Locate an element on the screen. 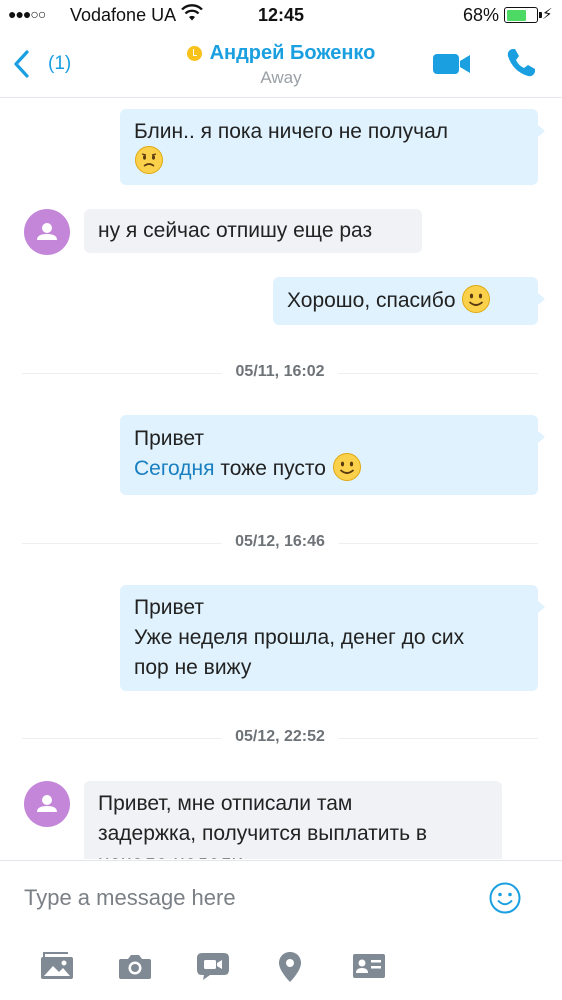 Image resolution: width=562 pixels, height=1000 pixels. contact-card-icon is located at coordinates (369, 966).